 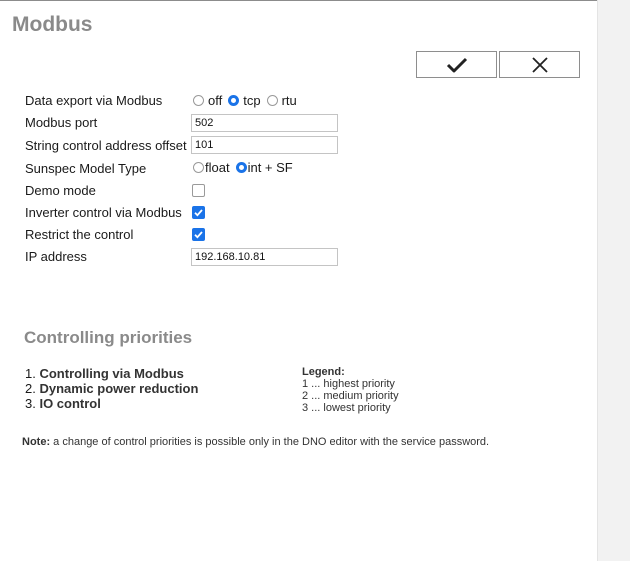 I want to click on demo-mode-label: Demo mode, so click(x=60, y=190).